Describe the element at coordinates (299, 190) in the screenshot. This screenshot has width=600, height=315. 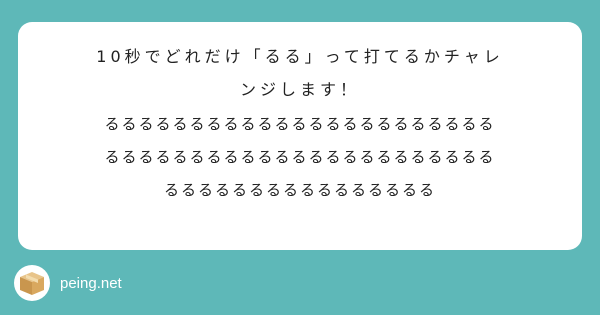
I see `answer-line-3: るるるるるるるるるるるるるるるる` at that location.